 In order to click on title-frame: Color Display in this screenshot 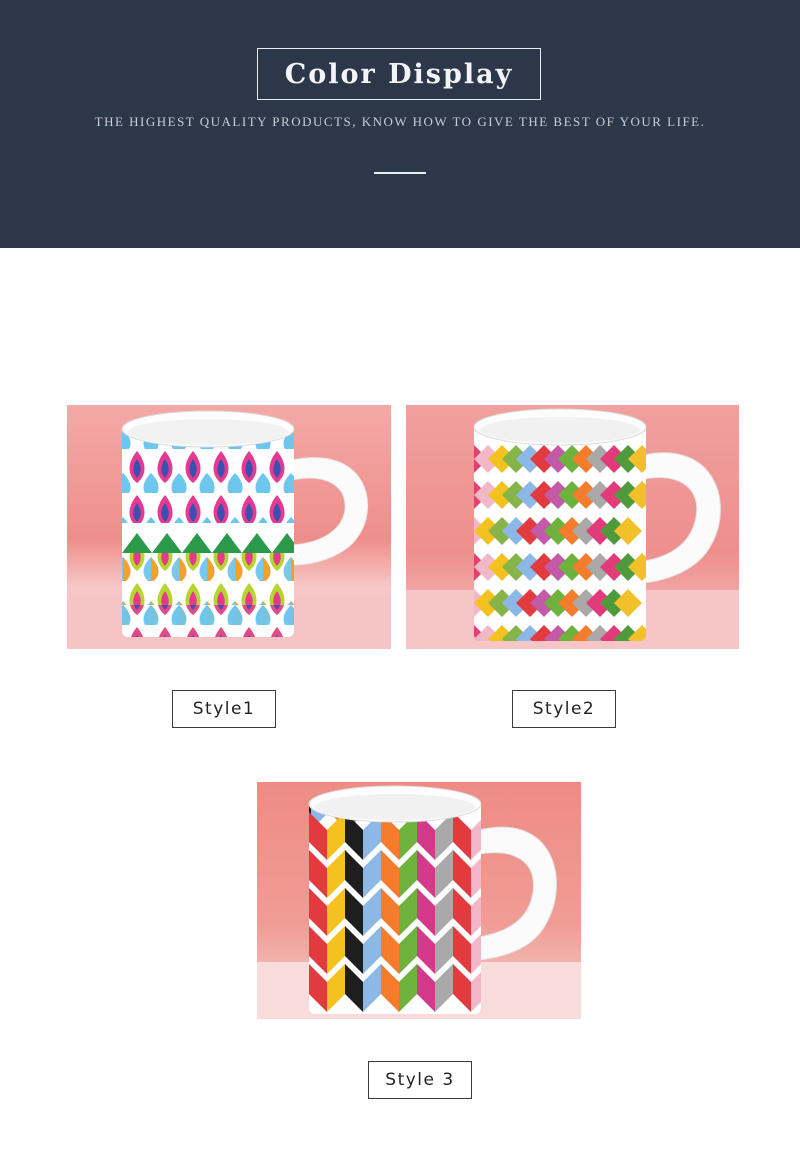, I will do `click(399, 74)`.